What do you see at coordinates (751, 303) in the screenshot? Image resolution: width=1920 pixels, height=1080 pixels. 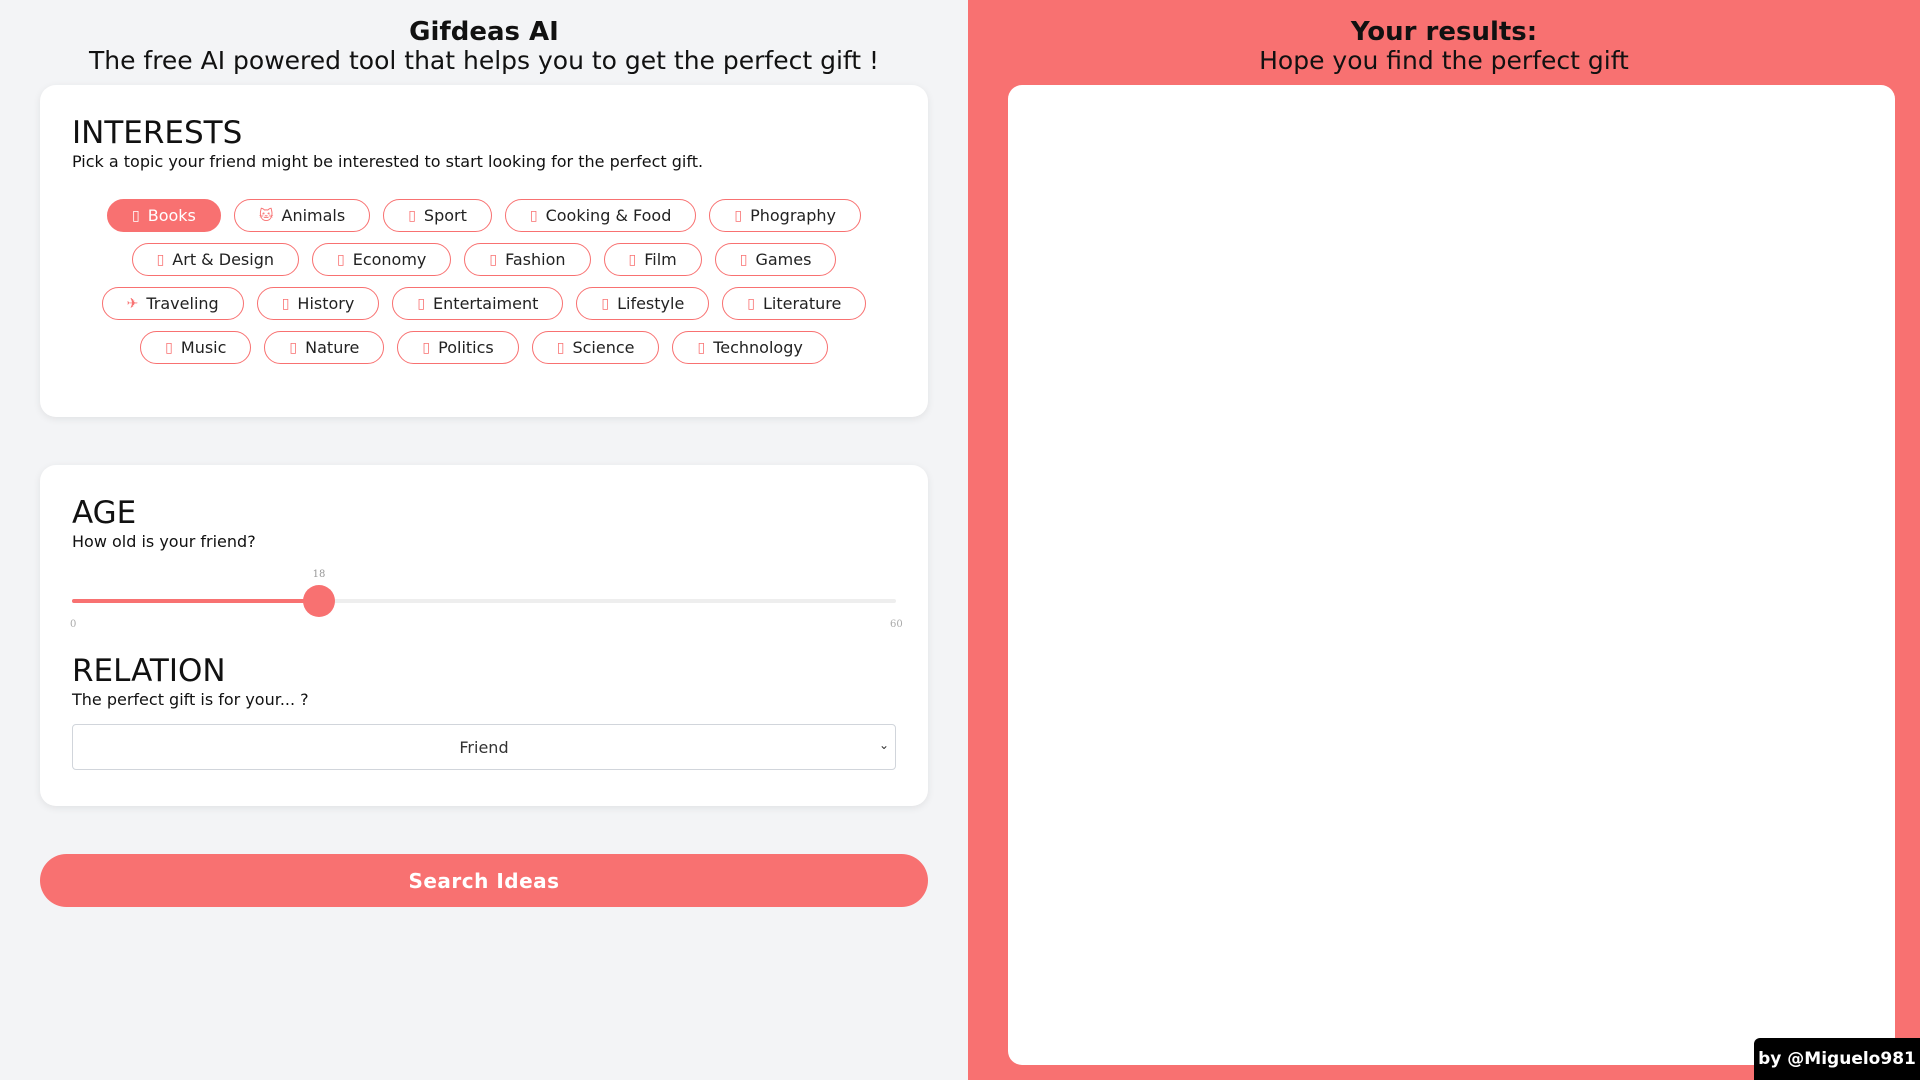 I see `literature-icon: ▯` at bounding box center [751, 303].